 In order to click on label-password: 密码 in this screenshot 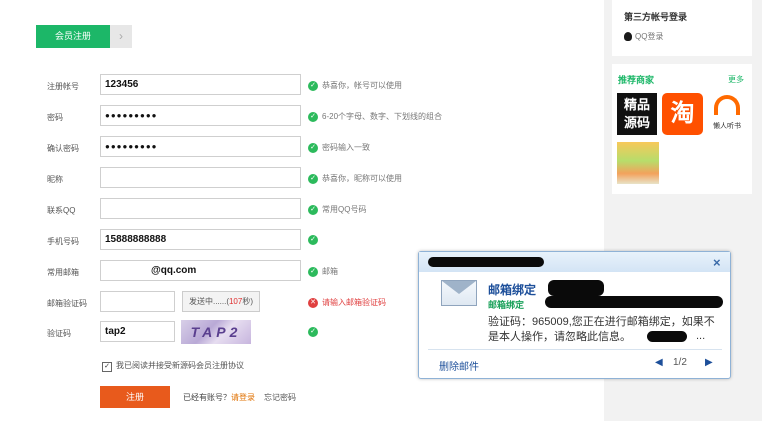, I will do `click(55, 117)`.